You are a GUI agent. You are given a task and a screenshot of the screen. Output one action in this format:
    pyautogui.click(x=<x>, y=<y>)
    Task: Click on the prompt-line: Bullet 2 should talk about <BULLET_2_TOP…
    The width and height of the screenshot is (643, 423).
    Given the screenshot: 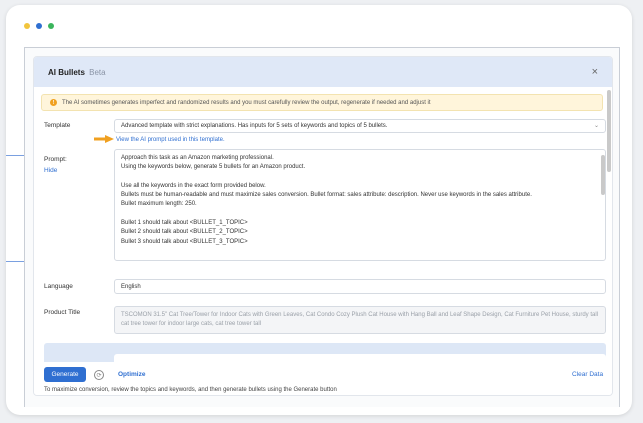 What is the action you would take?
    pyautogui.click(x=184, y=232)
    